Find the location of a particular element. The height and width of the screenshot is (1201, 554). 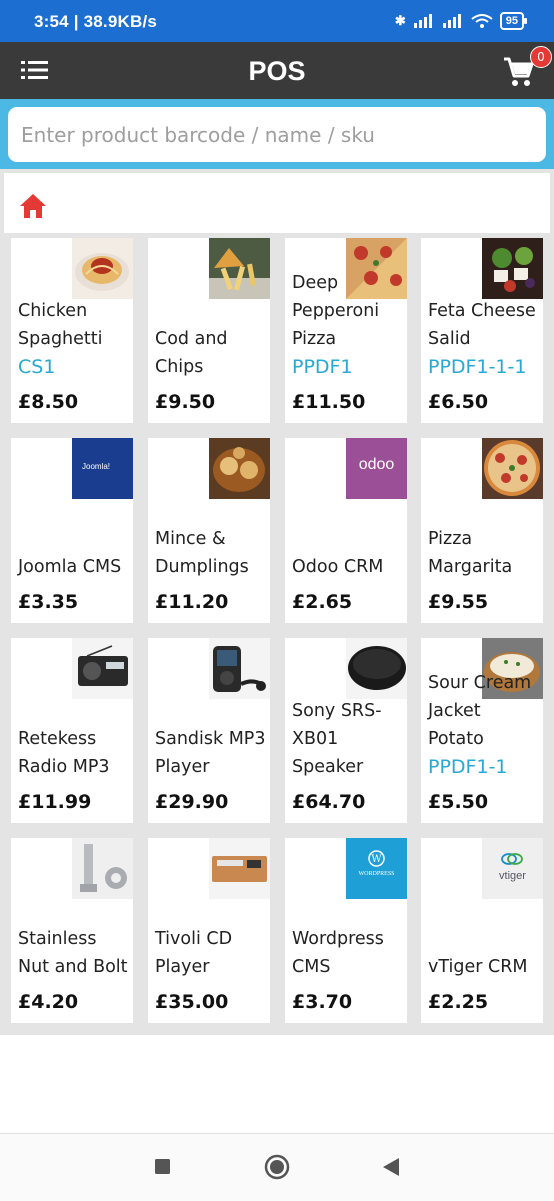

search-band is located at coordinates (277, 134).